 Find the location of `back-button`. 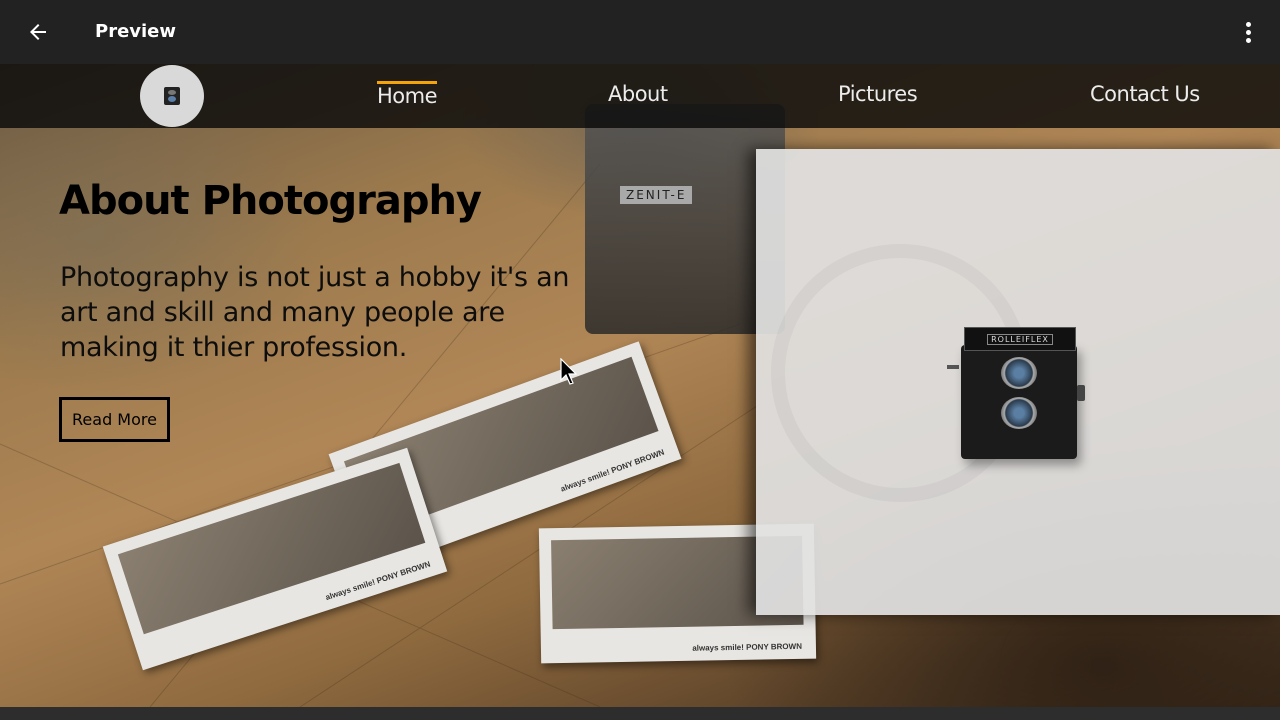

back-button is located at coordinates (38, 32).